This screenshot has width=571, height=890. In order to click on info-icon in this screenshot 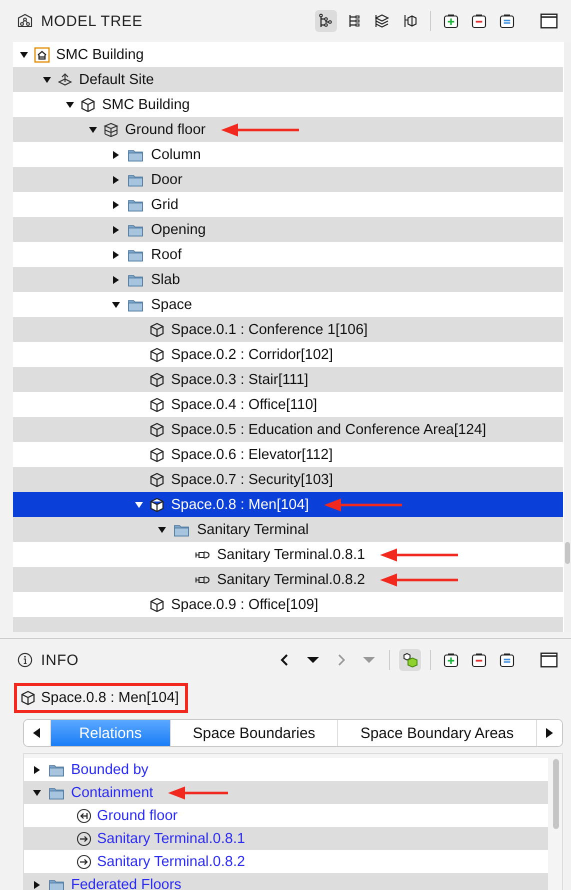, I will do `click(25, 660)`.